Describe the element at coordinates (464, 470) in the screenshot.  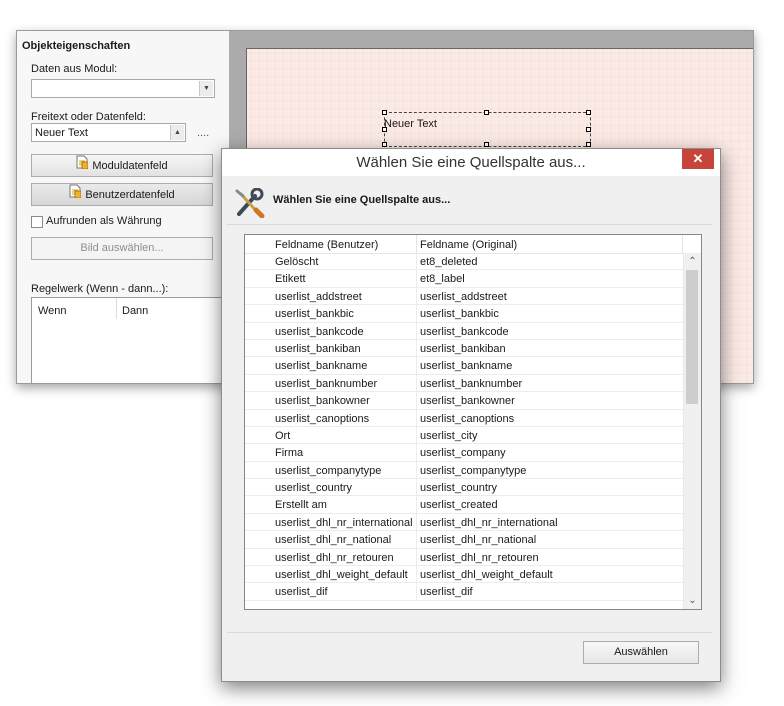
I see `list-item: userlist_companytype userlist_companytype` at that location.